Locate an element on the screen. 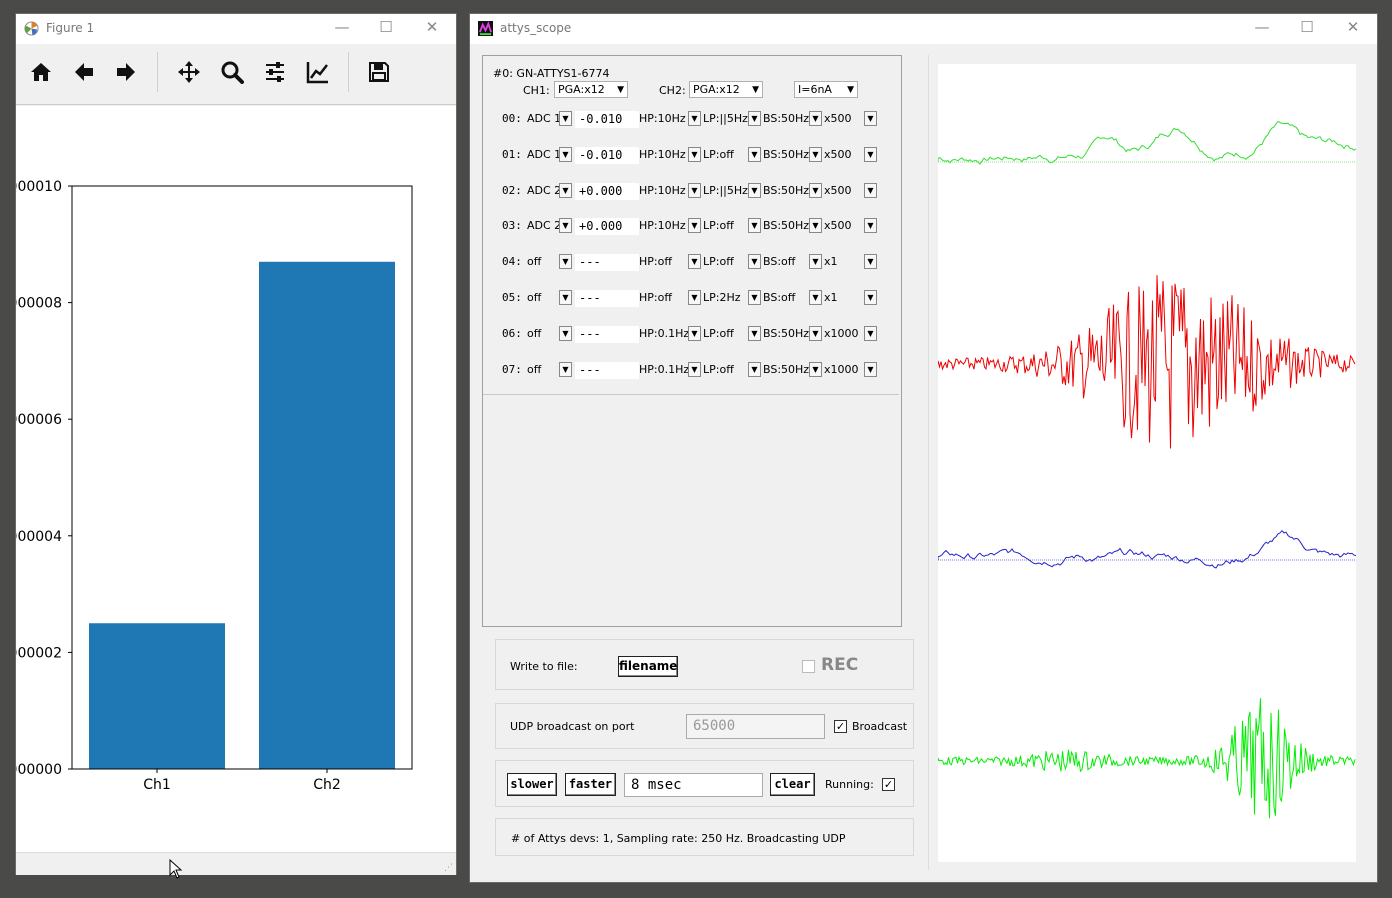 The height and width of the screenshot is (898, 1392). running-checkbox: ✓ is located at coordinates (888, 784).